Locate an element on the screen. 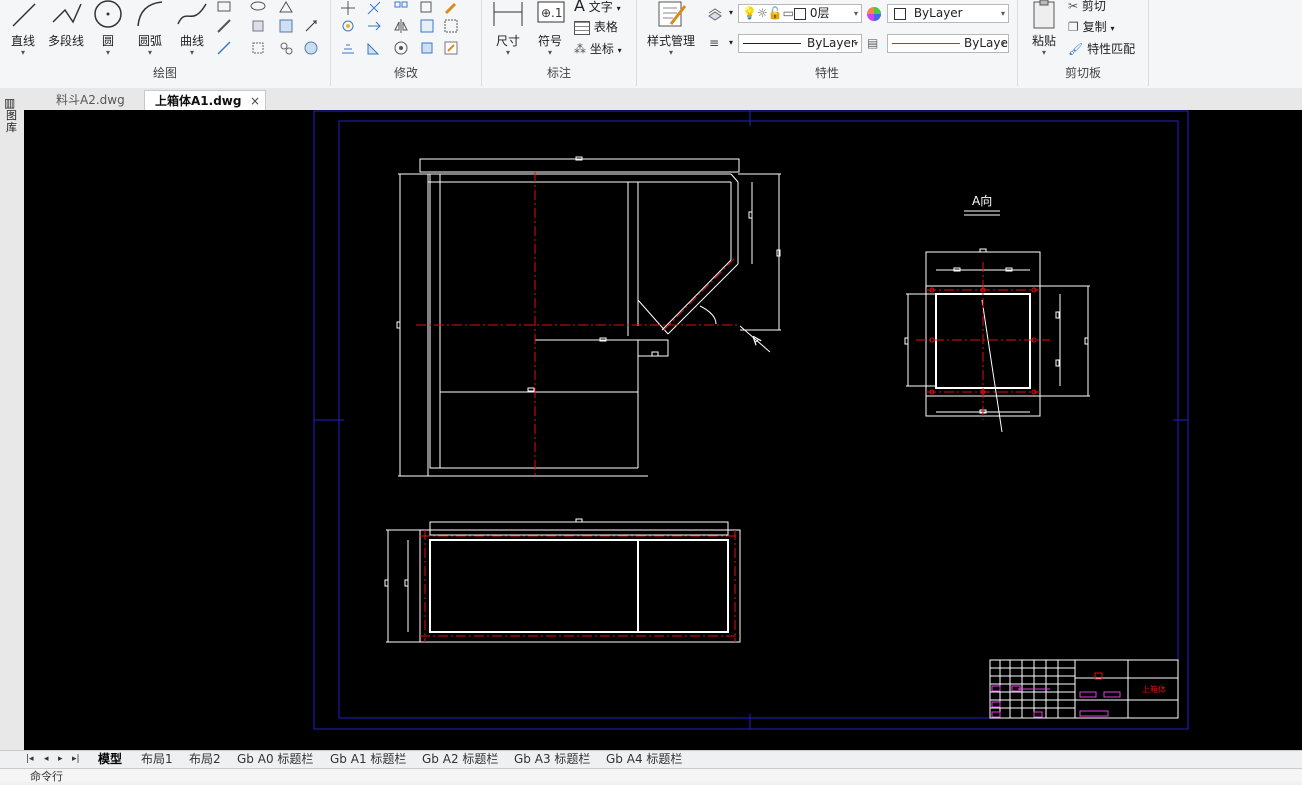 This screenshot has width=1302, height=785. first-layout-button: |◂ is located at coordinates (30, 759).